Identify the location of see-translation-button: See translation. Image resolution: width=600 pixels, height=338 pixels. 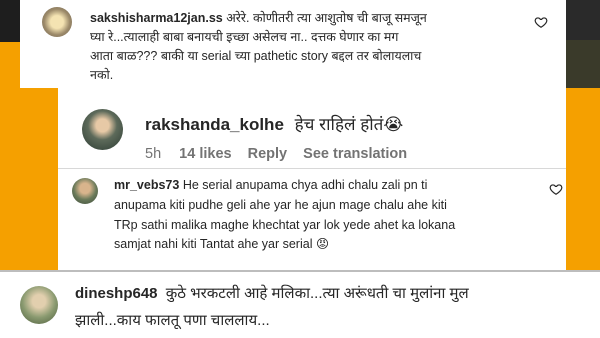
(355, 154).